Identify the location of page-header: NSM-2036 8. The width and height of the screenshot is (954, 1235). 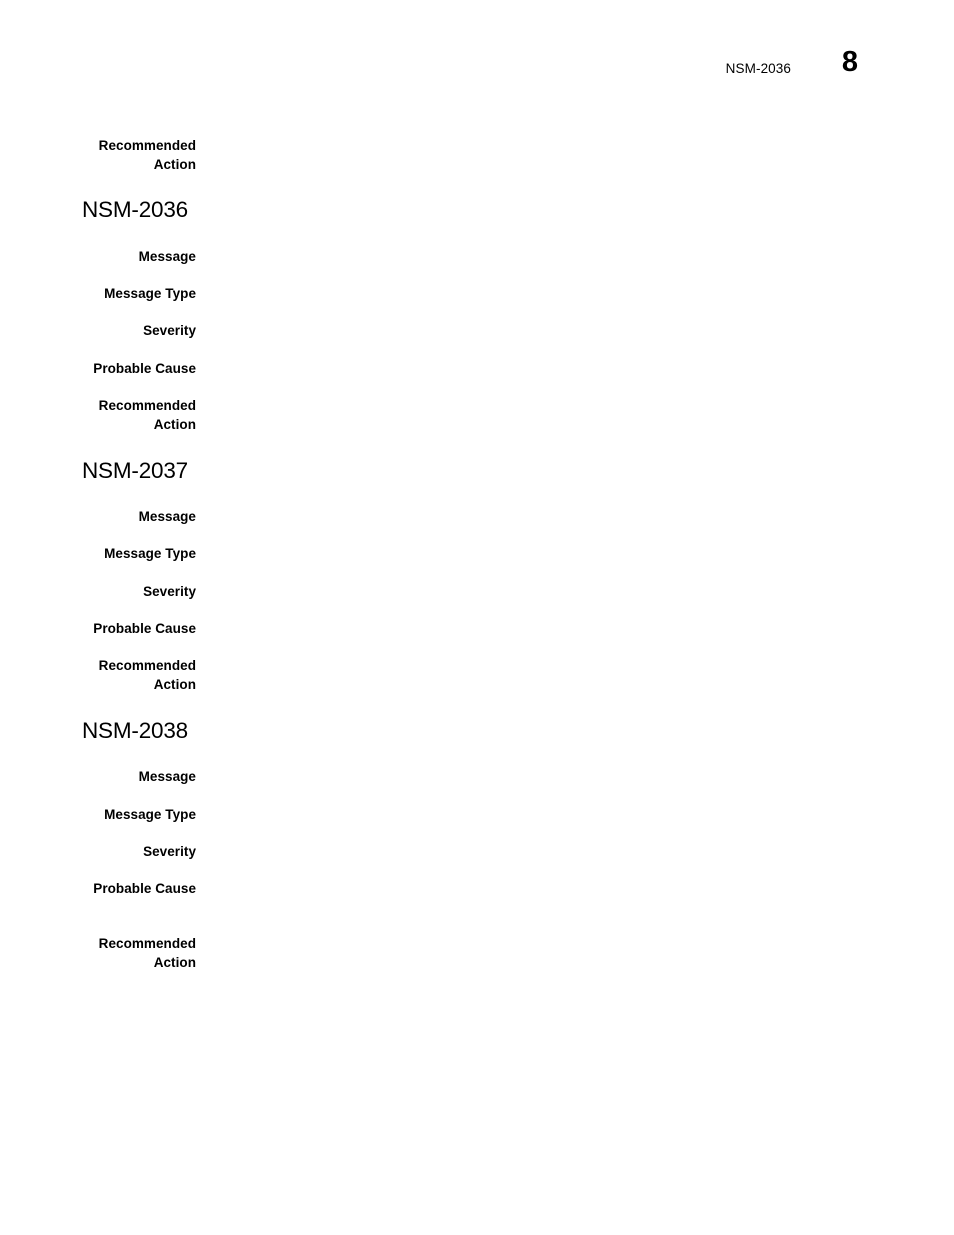
(477, 73).